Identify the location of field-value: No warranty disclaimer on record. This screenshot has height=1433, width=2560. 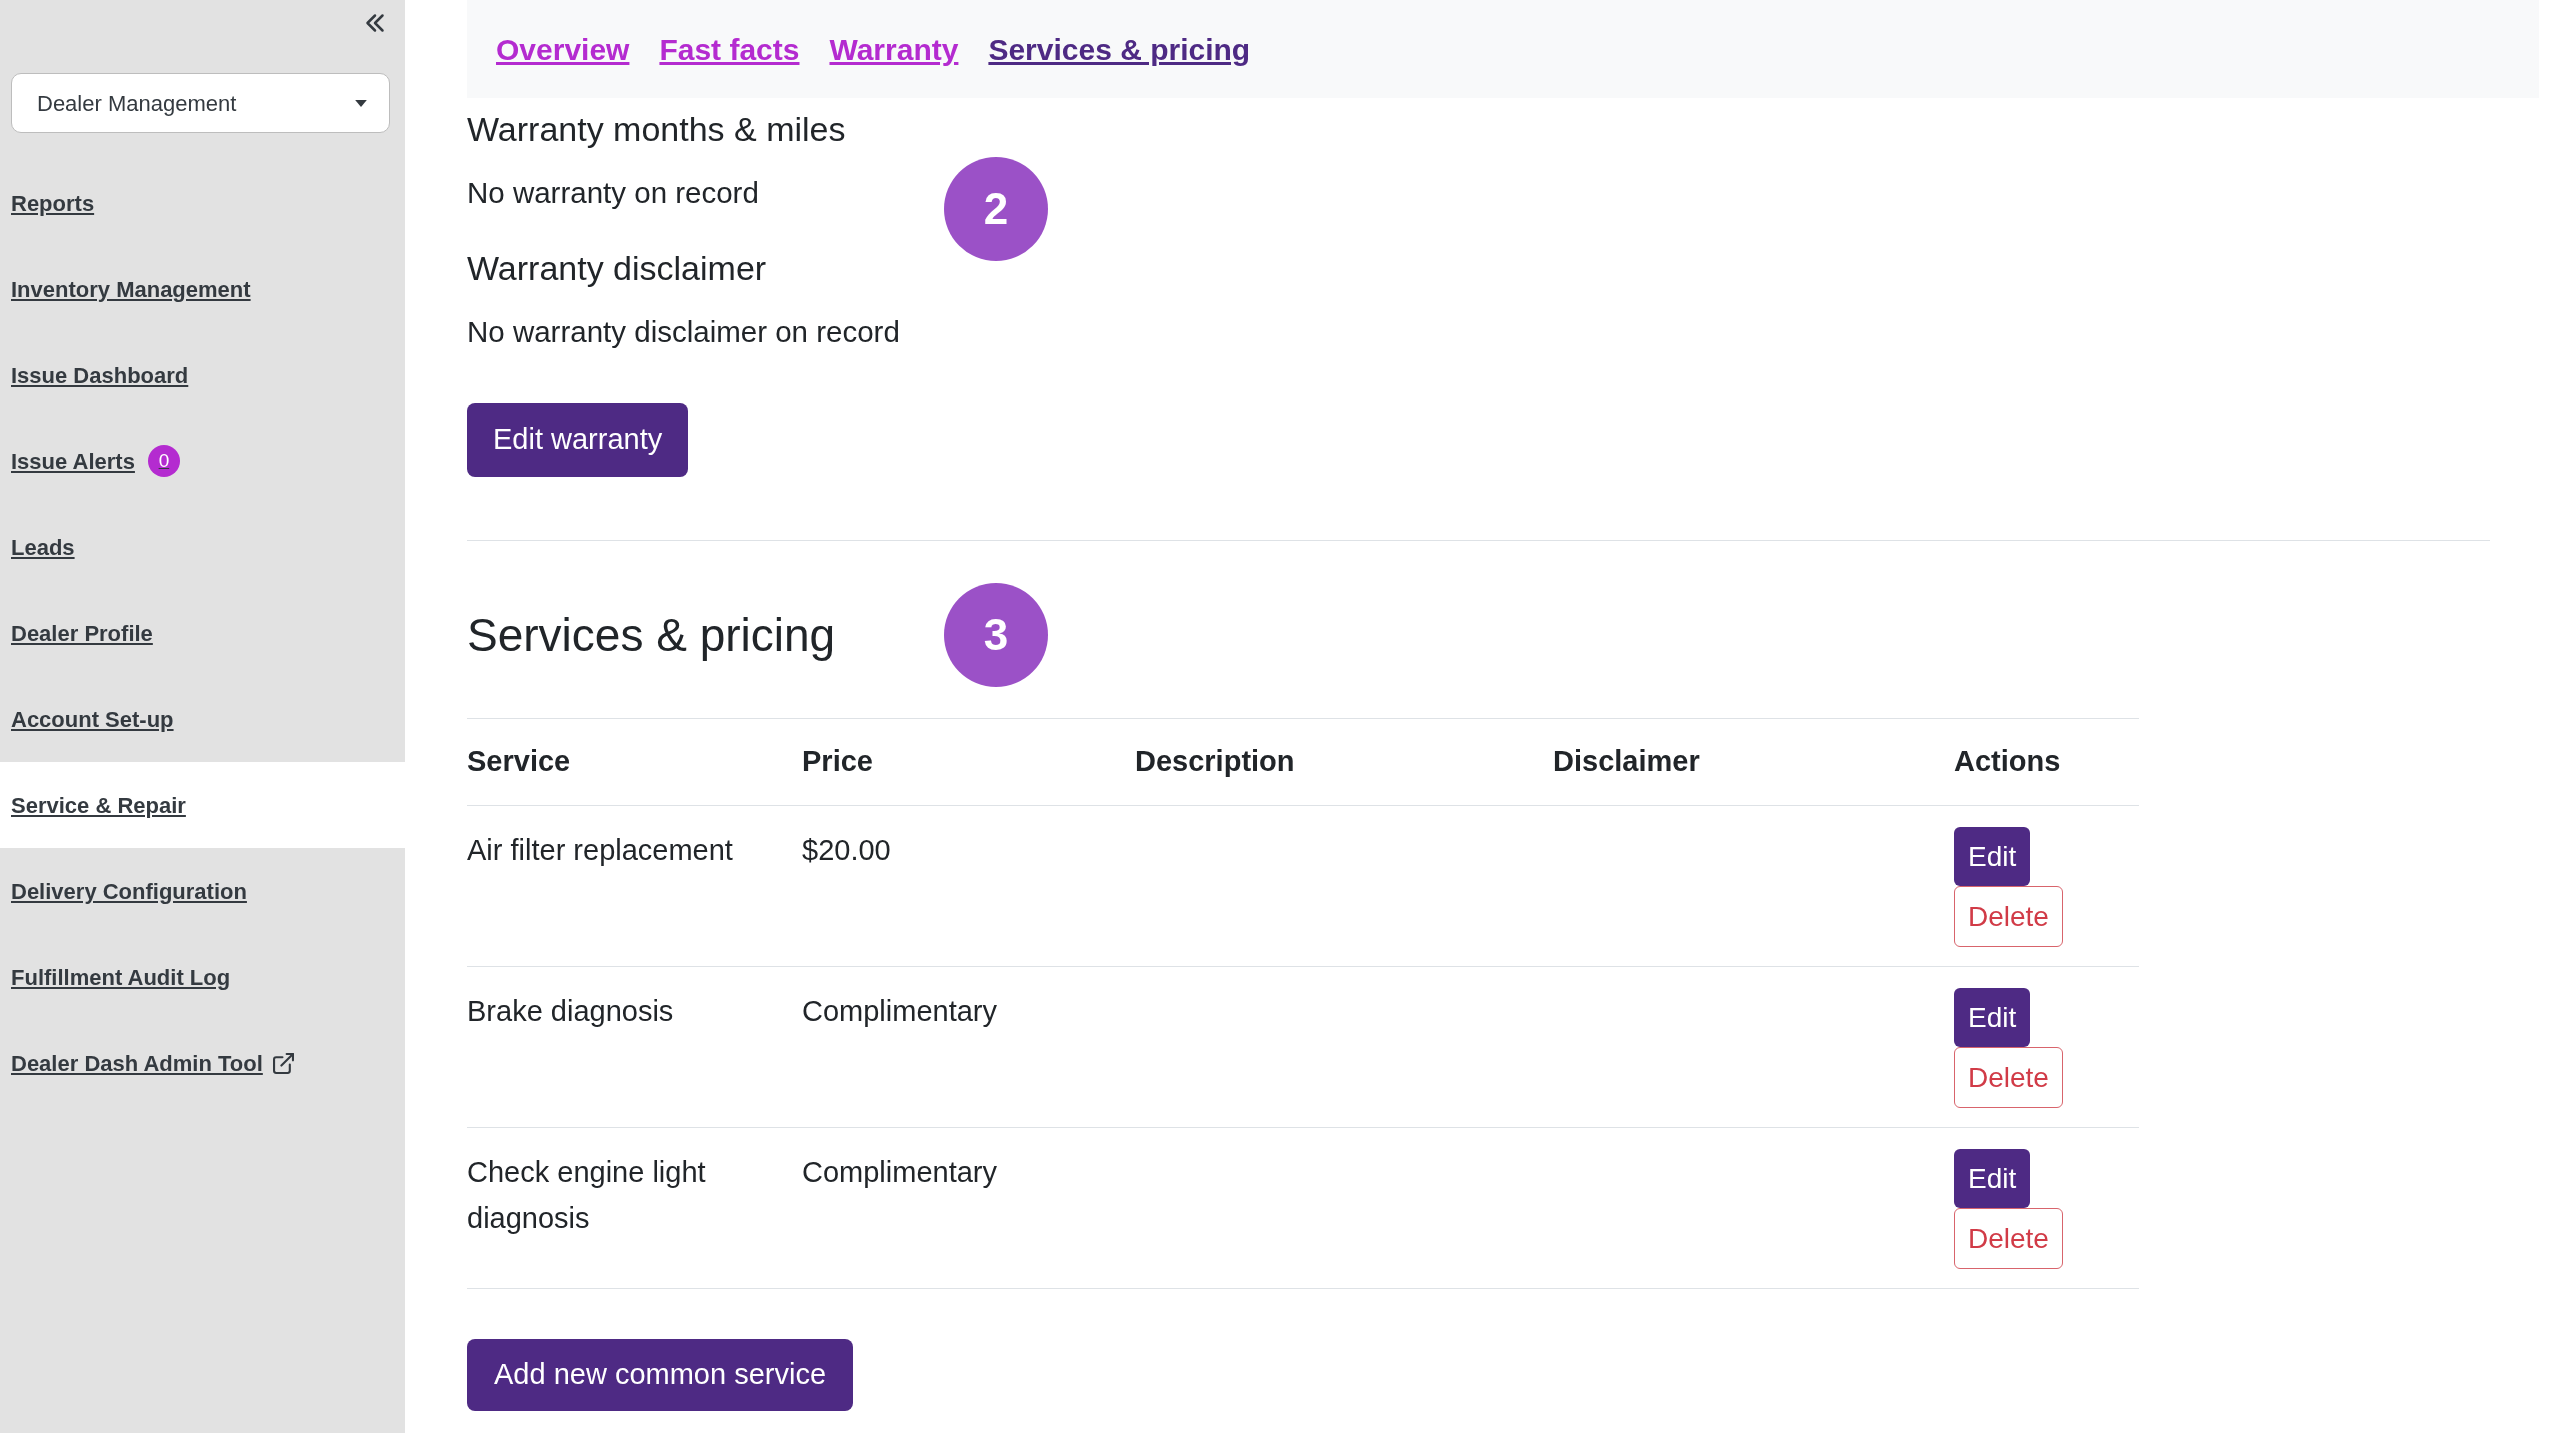
(683, 332).